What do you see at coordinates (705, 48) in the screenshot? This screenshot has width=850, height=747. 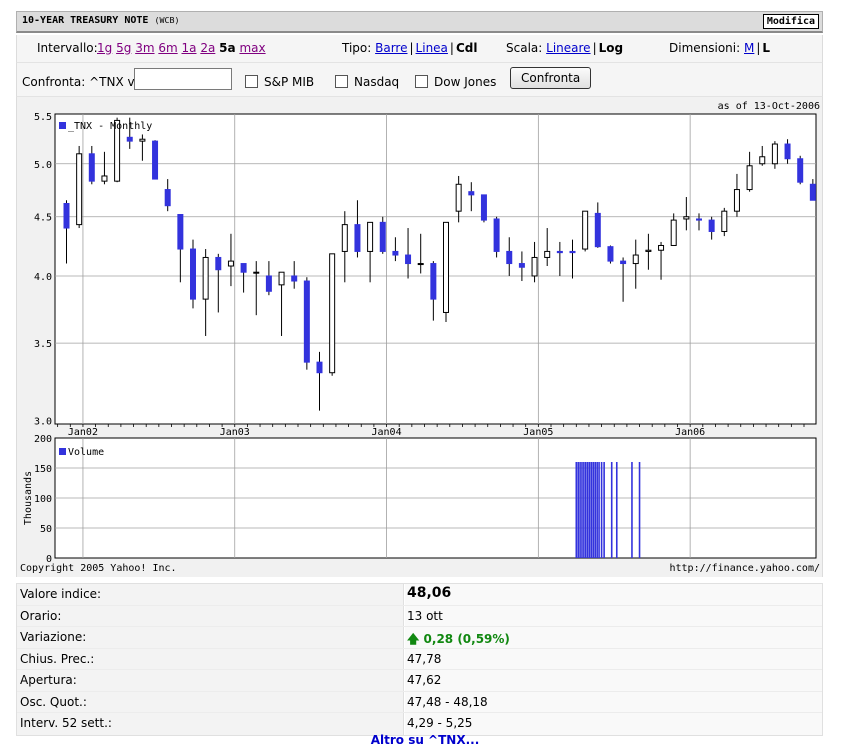 I see `size-label: Dimensioni:` at bounding box center [705, 48].